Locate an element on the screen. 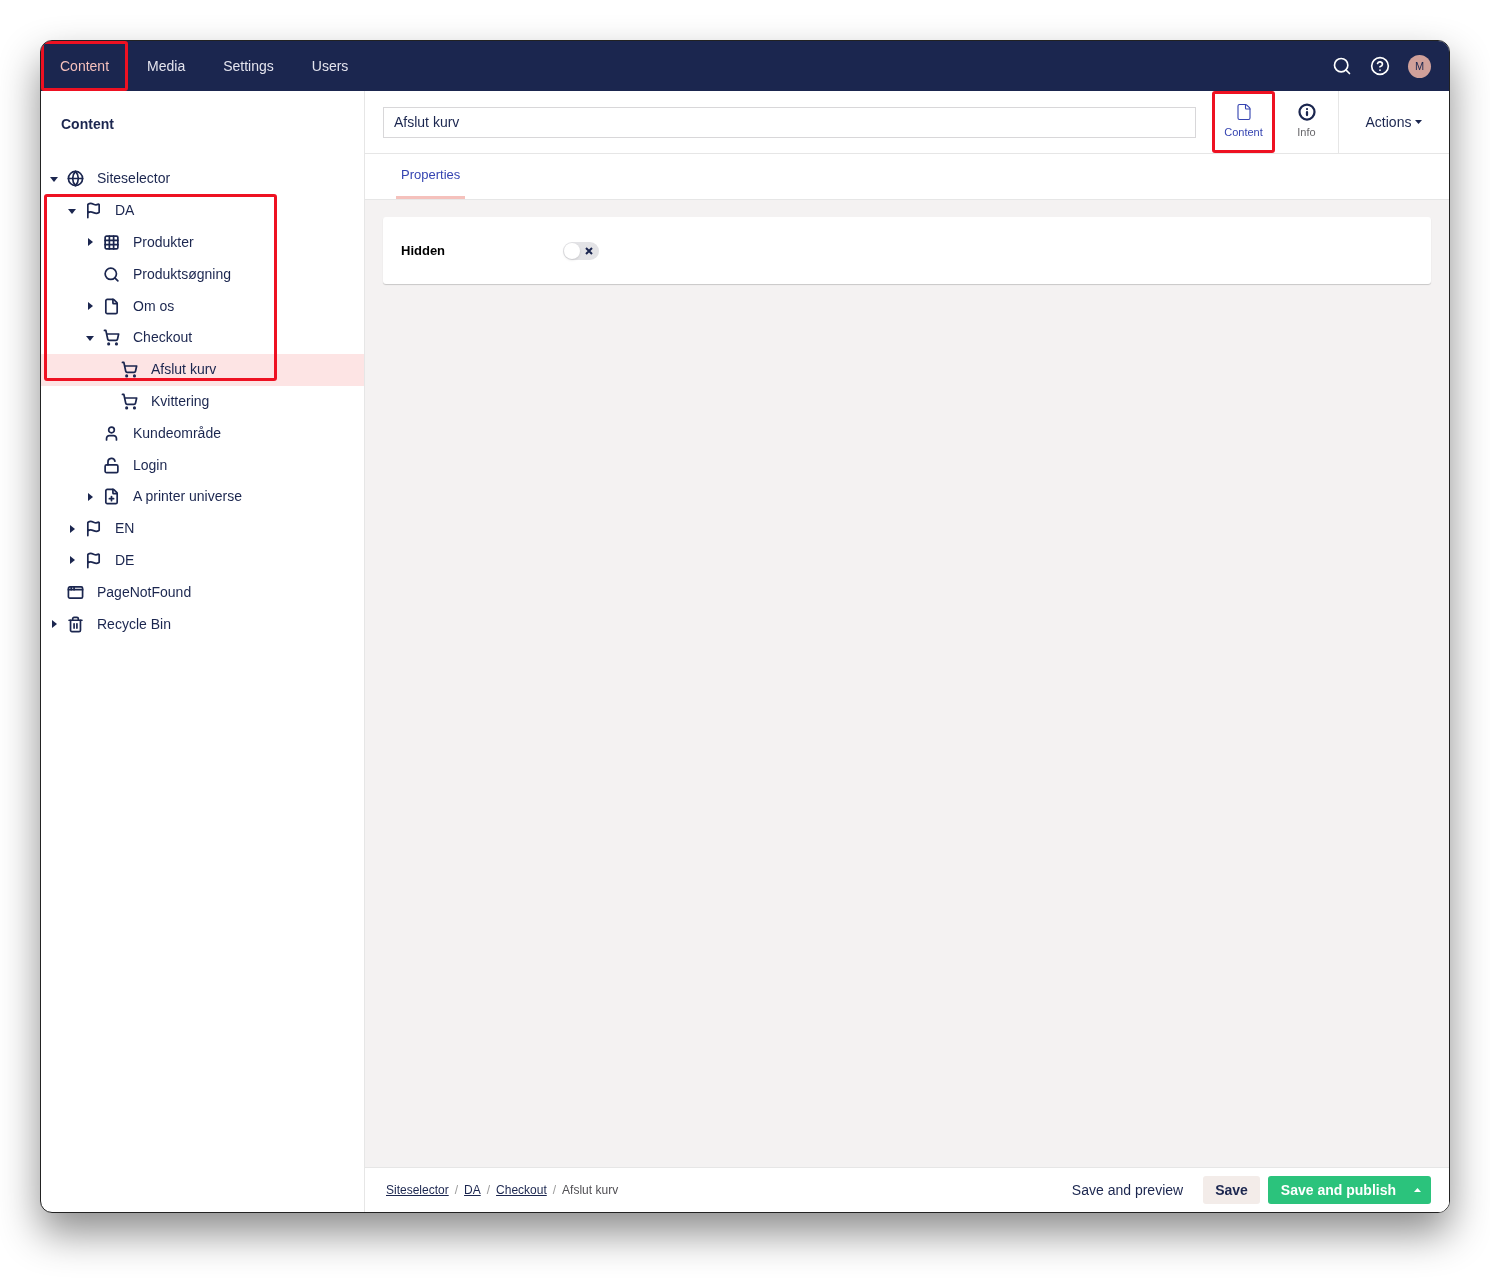  tree-item: Checkout is located at coordinates (202, 338).